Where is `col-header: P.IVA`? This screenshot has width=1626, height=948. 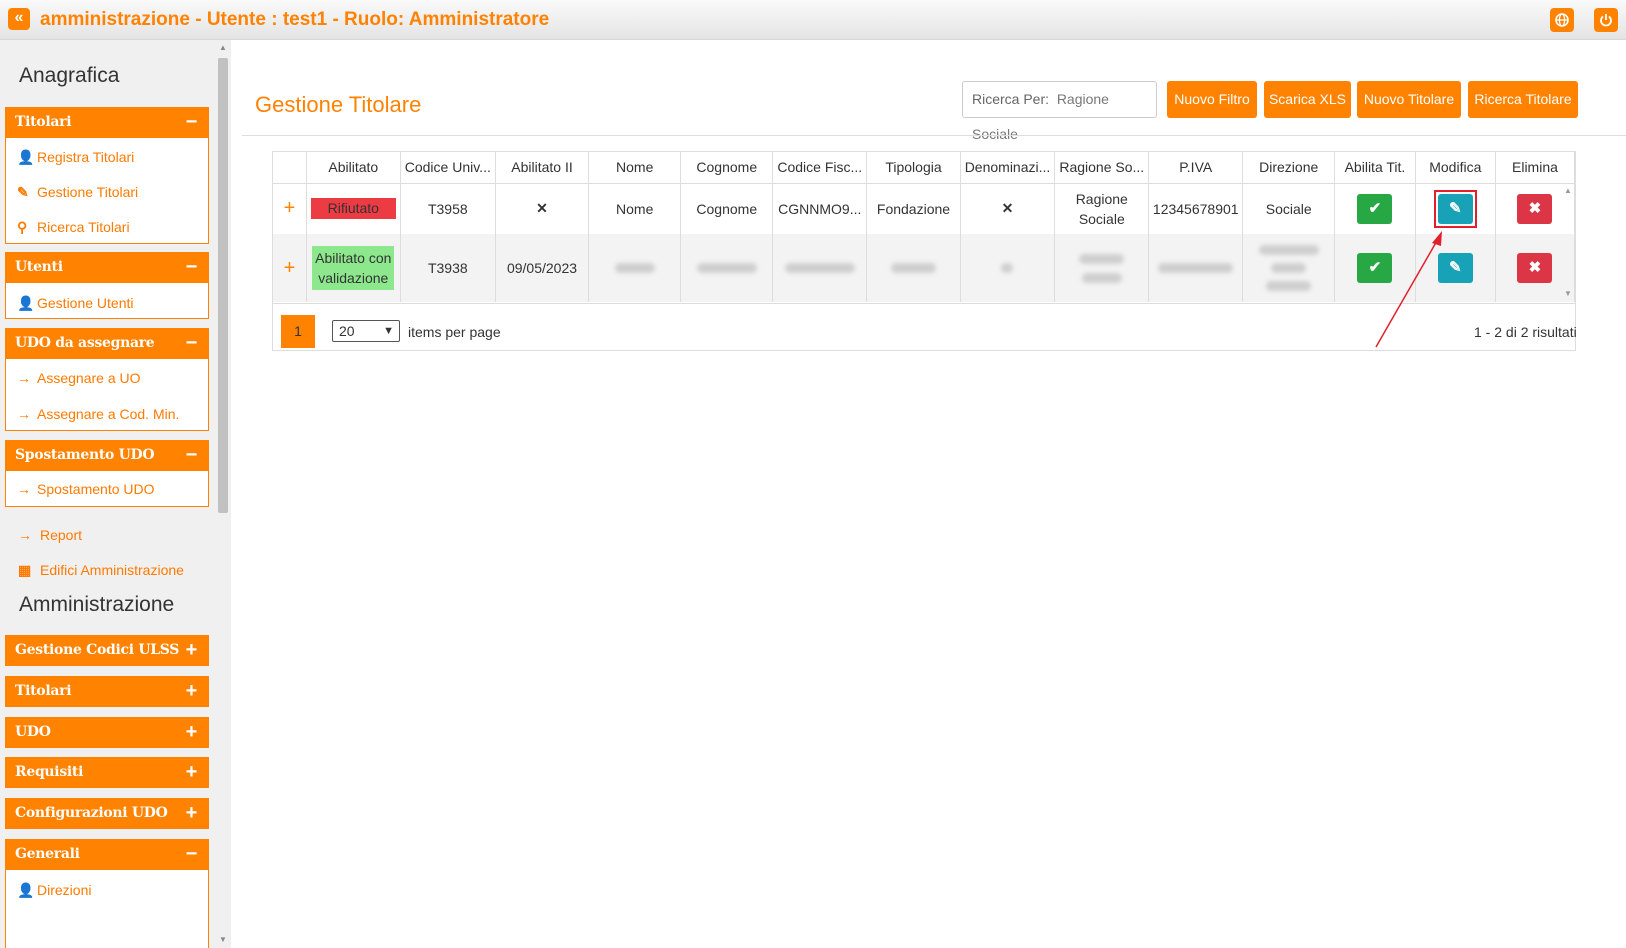 col-header: P.IVA is located at coordinates (1196, 168).